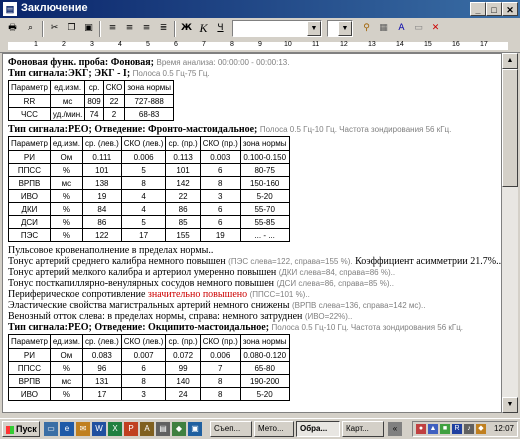 Image resolution: width=520 pixels, height=439 pixels. Describe the element at coordinates (510, 61) in the screenshot. I see `scroll-up-button: ▲` at that location.